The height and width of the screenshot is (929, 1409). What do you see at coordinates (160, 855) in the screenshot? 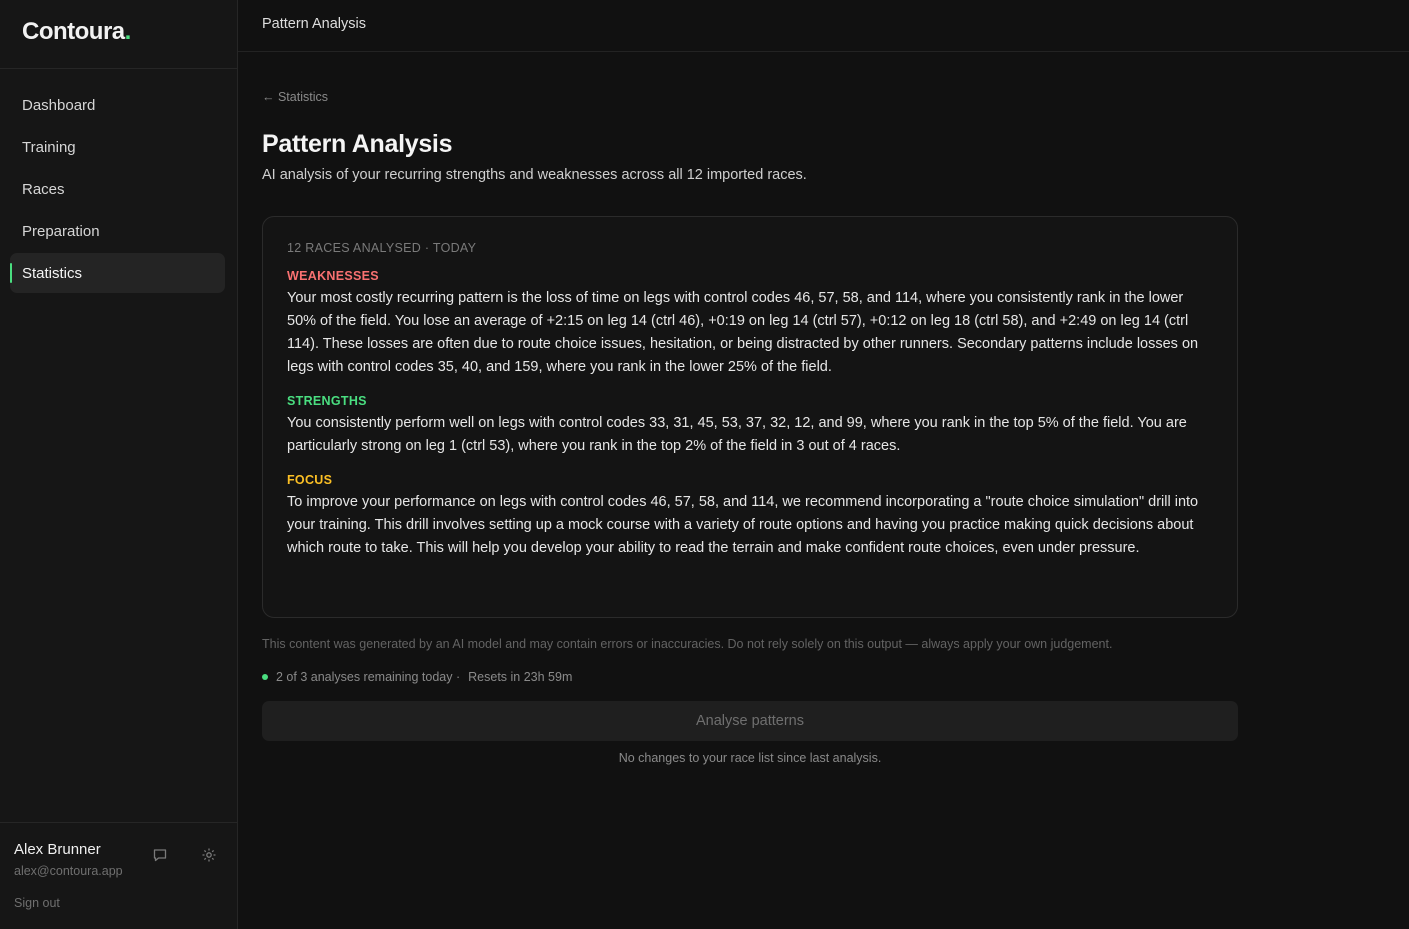
I see `chat-icon` at bounding box center [160, 855].